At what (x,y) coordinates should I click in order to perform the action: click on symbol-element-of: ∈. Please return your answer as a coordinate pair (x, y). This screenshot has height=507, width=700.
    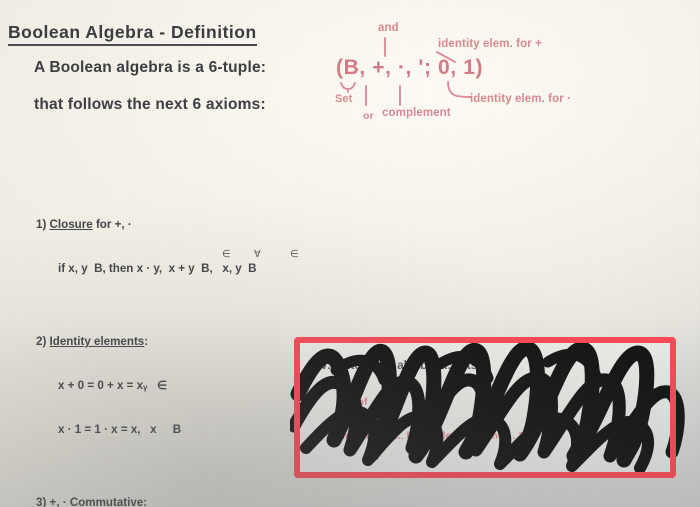
    Looking at the image, I should click on (226, 255).